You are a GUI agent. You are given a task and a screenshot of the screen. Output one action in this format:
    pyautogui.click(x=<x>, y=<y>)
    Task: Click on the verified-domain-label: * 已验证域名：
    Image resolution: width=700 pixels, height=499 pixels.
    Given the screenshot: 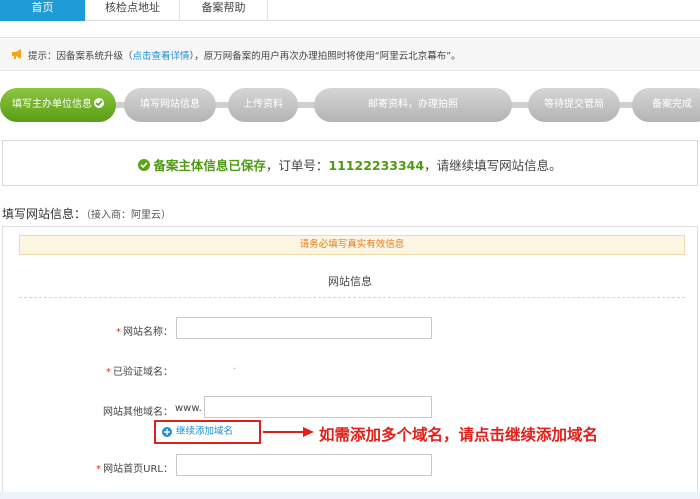 What is the action you would take?
    pyautogui.click(x=128, y=370)
    